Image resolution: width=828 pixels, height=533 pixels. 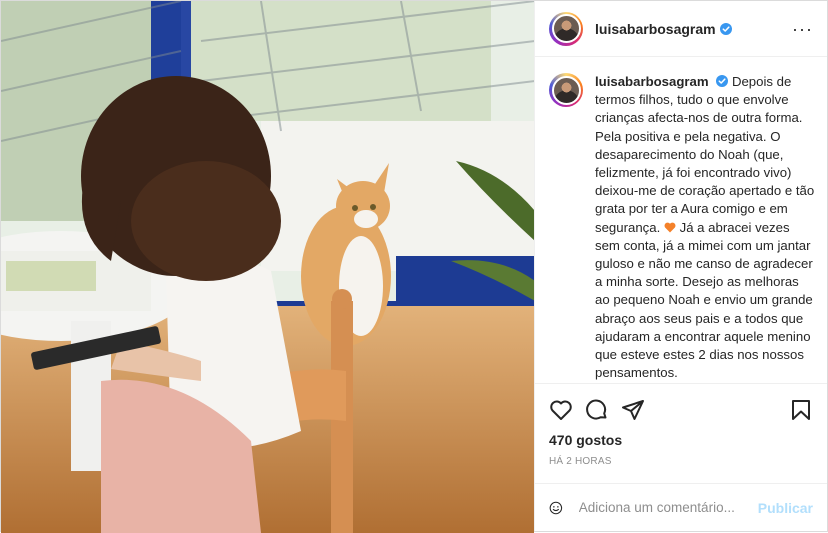 What do you see at coordinates (681, 440) in the screenshot?
I see `likes-count: 470 gostos` at bounding box center [681, 440].